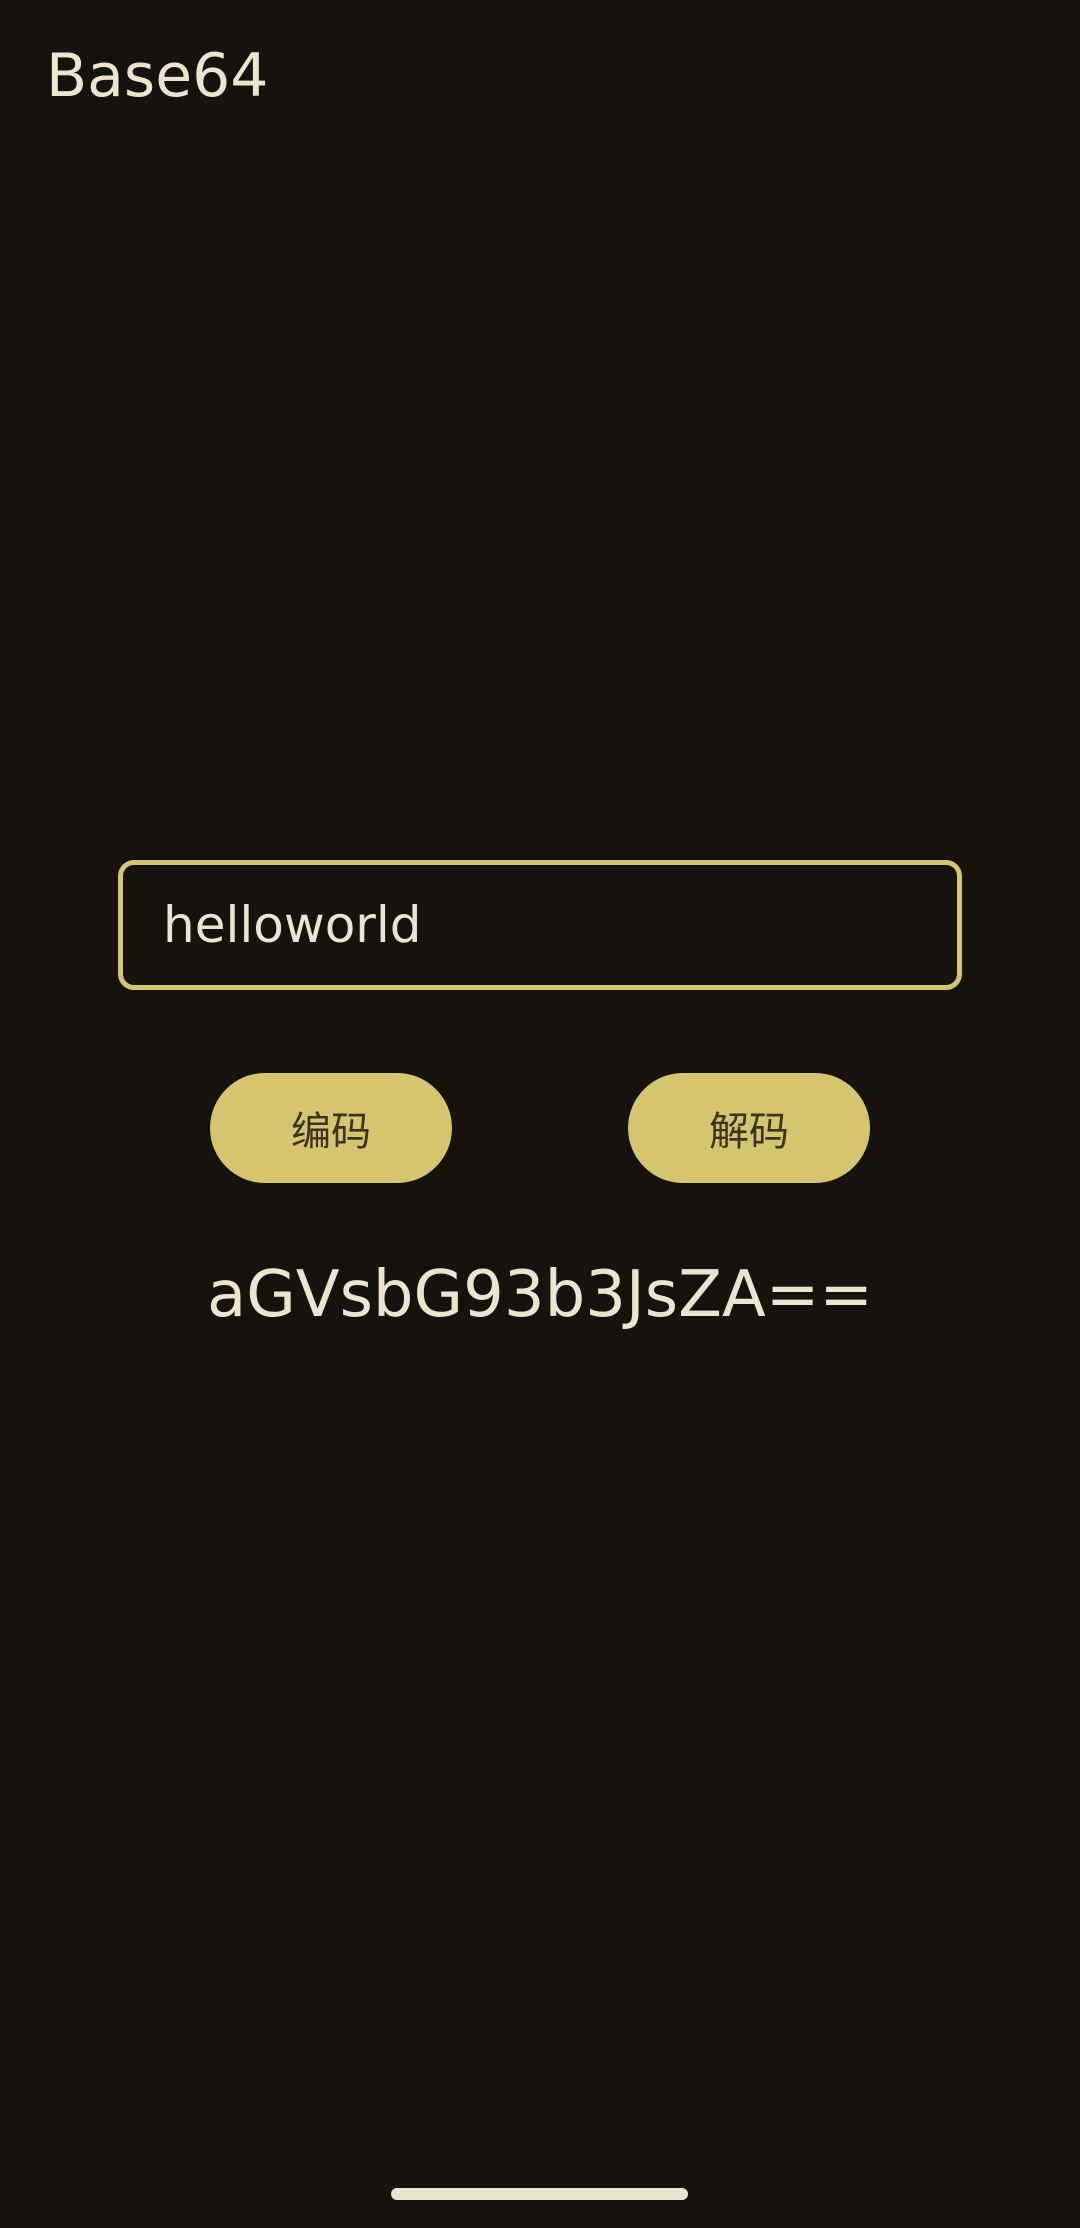 This screenshot has height=2228, width=1080. What do you see at coordinates (749, 1132) in the screenshot?
I see `decode-button-label: 解码` at bounding box center [749, 1132].